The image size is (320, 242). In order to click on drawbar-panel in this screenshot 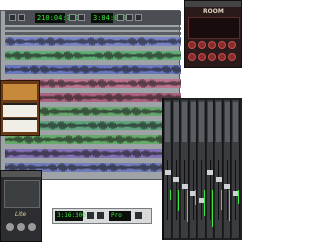, I will do `click(20, 92)`.